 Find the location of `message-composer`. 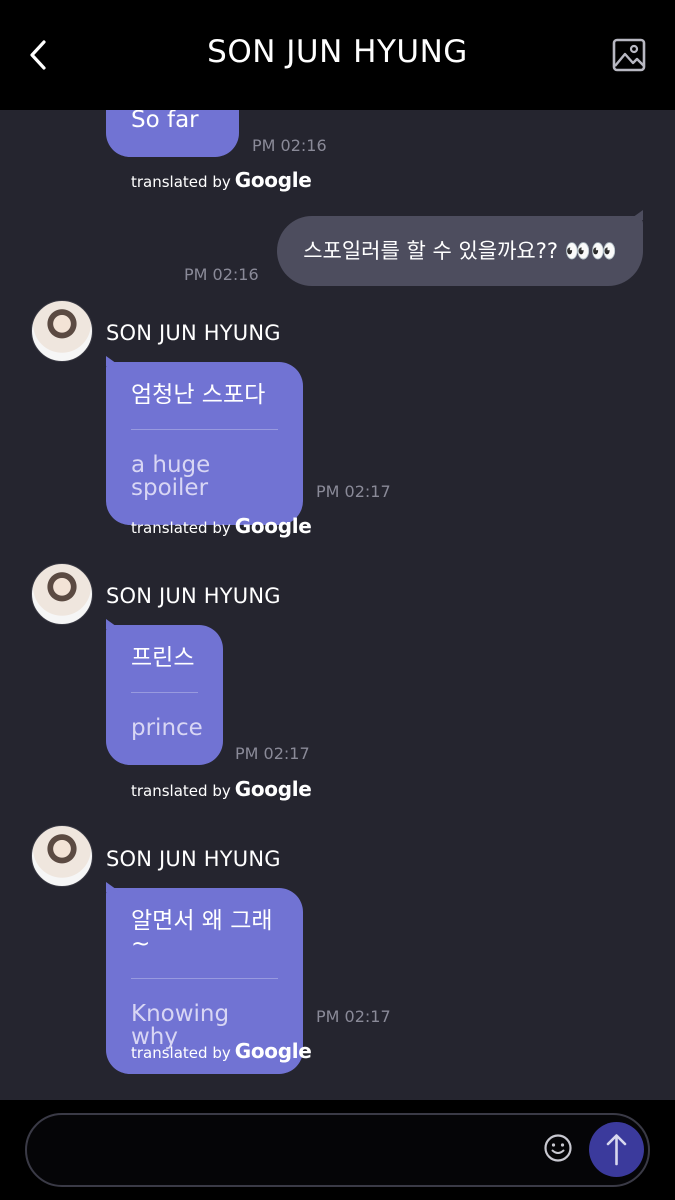

message-composer is located at coordinates (337, 1150).